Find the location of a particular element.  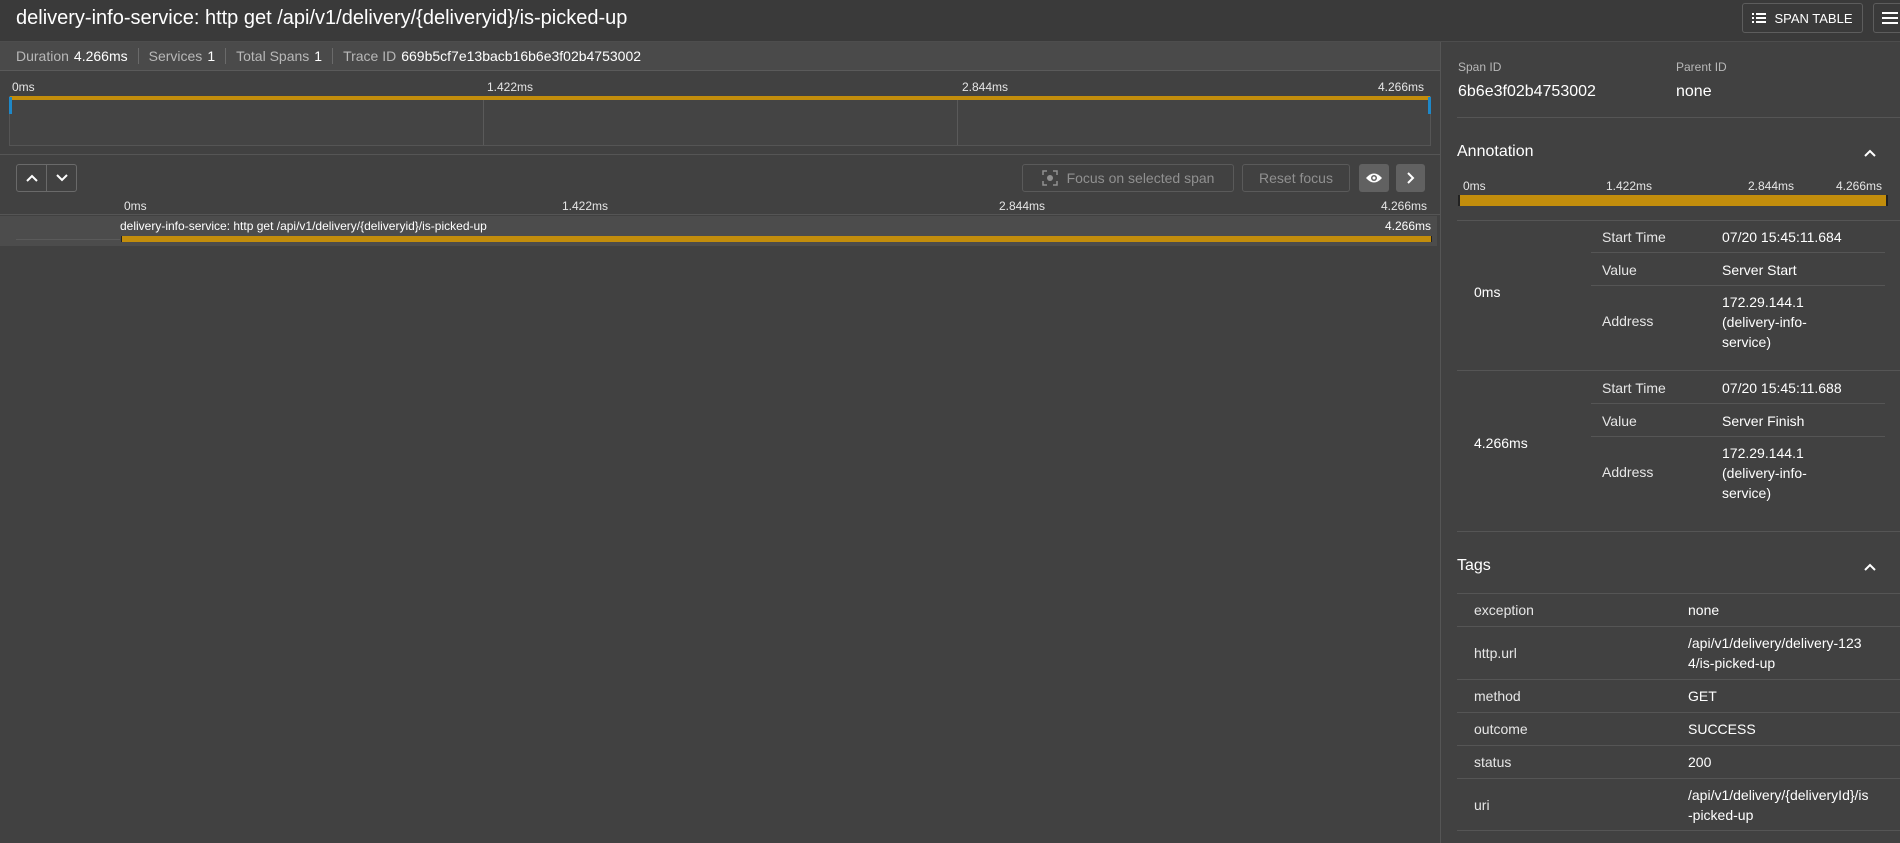

tags-title: Tags is located at coordinates (1474, 565).